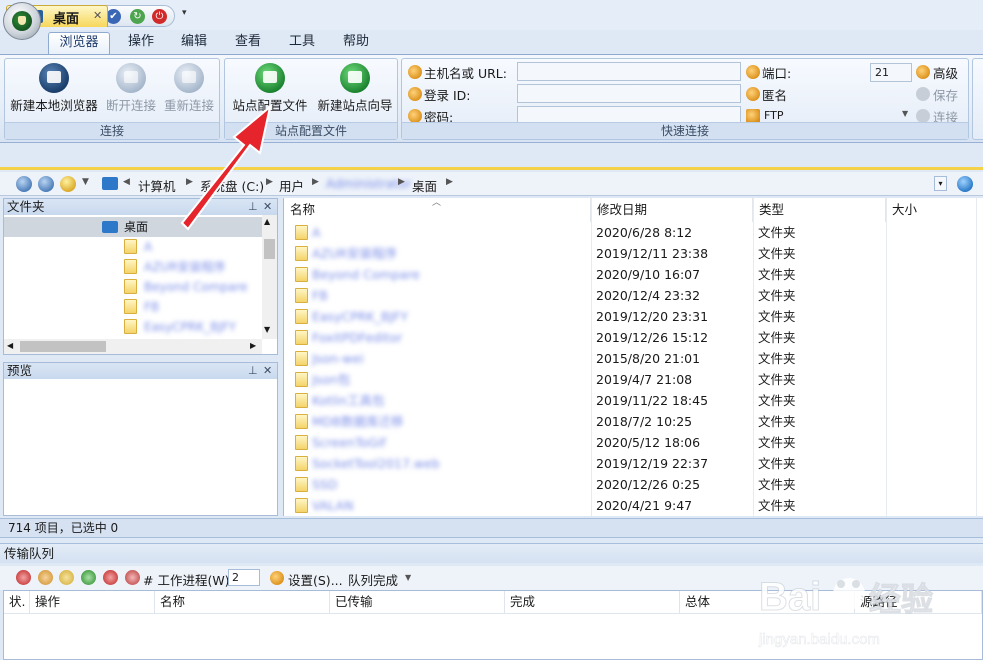  What do you see at coordinates (633, 400) in the screenshot?
I see `table-row: Kotlin工具包 2019/11/22 18:45 文件夹` at bounding box center [633, 400].